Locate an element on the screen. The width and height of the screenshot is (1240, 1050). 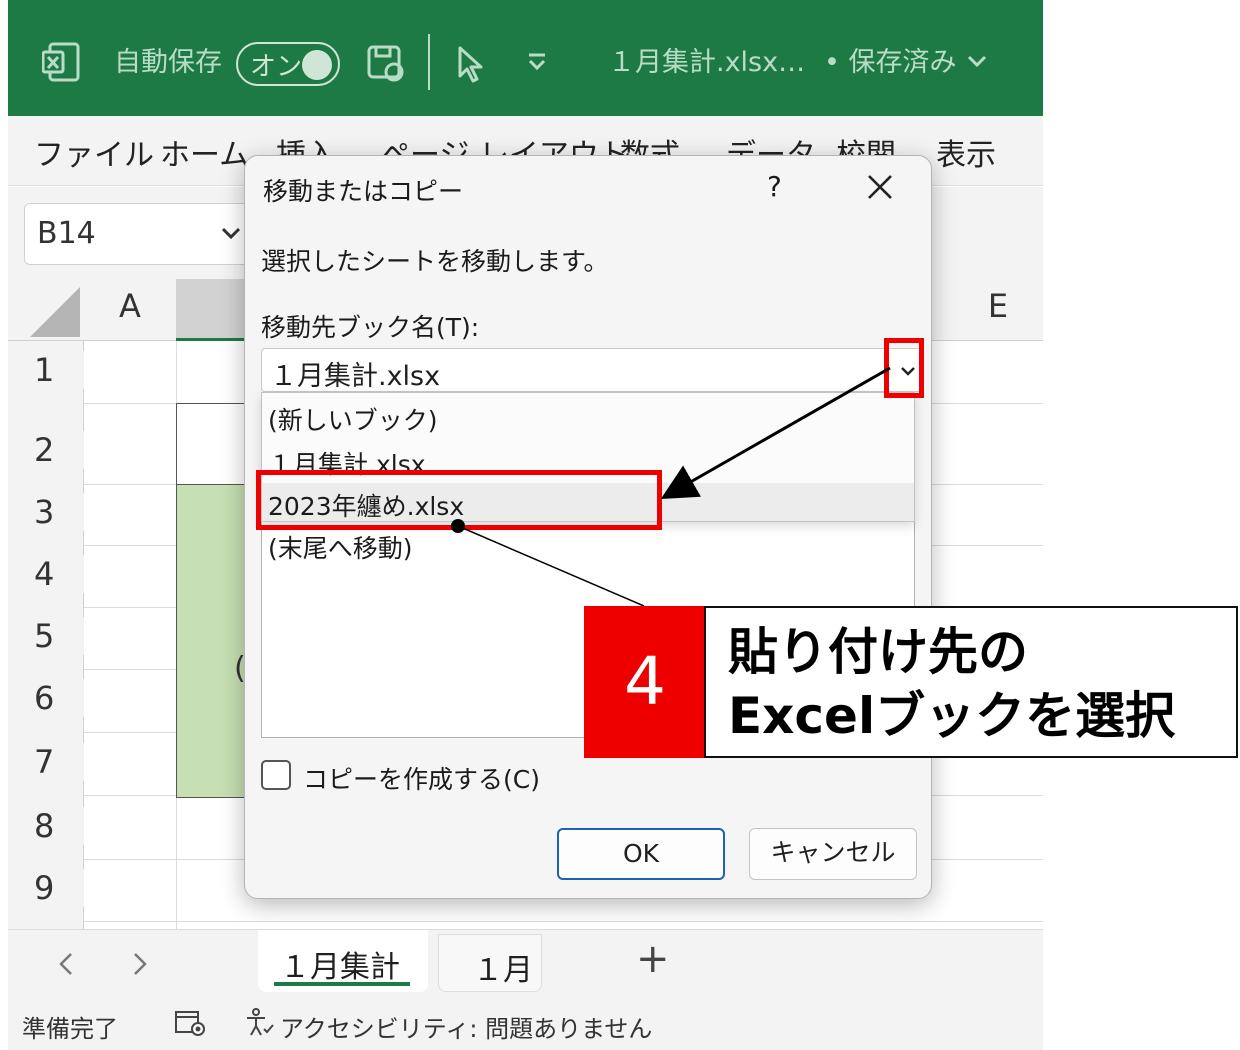
annotation-arrows is located at coordinates (671, 486).